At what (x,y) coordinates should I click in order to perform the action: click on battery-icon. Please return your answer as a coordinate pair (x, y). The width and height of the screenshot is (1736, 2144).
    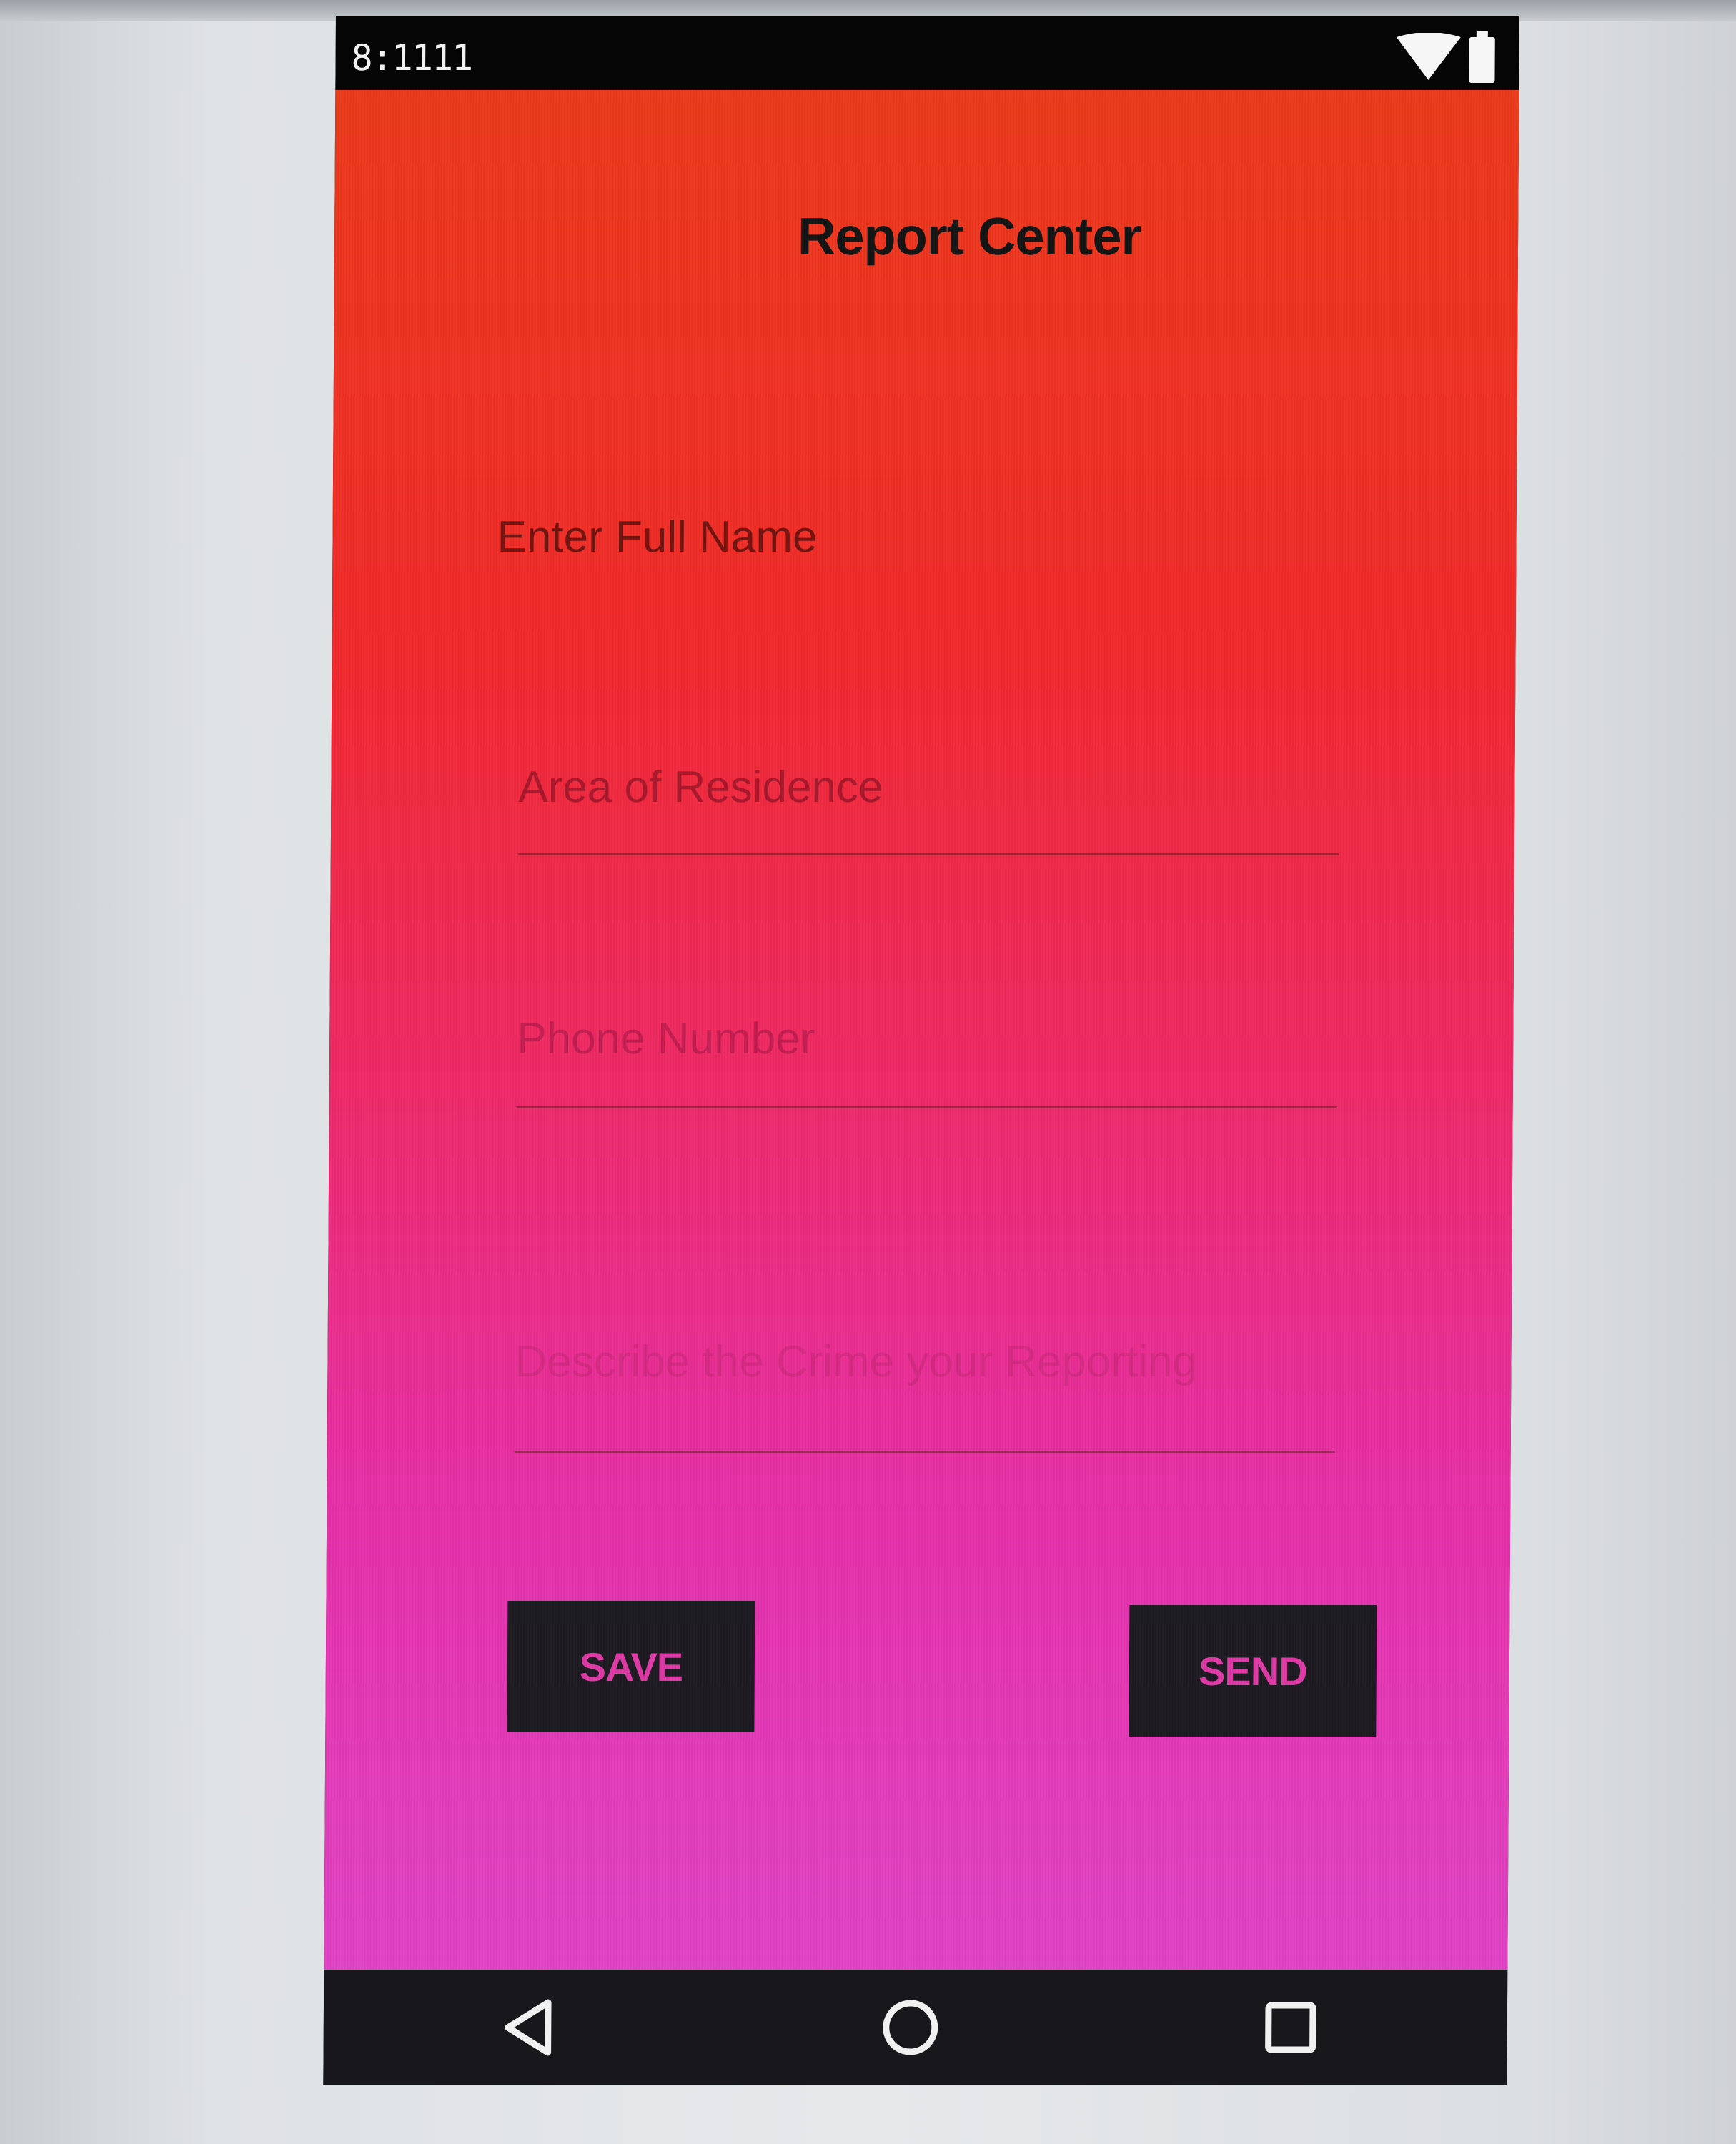
    Looking at the image, I should click on (1482, 57).